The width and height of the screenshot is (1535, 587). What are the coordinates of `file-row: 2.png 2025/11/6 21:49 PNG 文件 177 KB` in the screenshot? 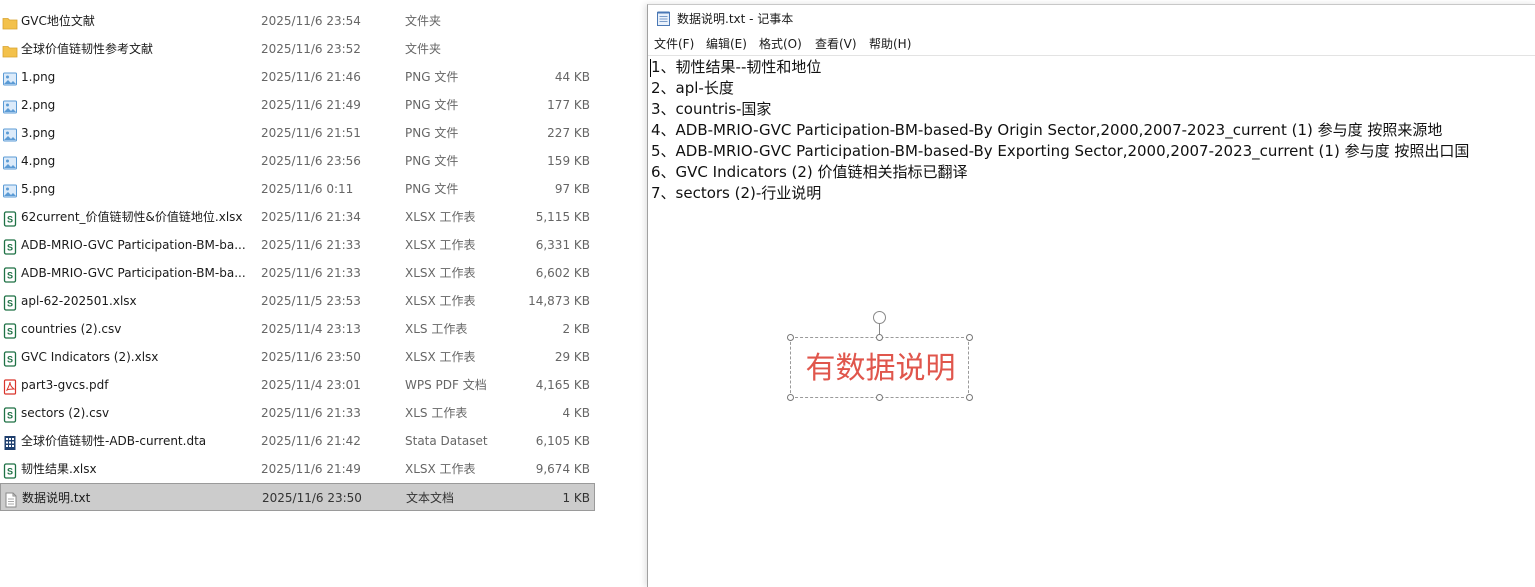 It's located at (297, 105).